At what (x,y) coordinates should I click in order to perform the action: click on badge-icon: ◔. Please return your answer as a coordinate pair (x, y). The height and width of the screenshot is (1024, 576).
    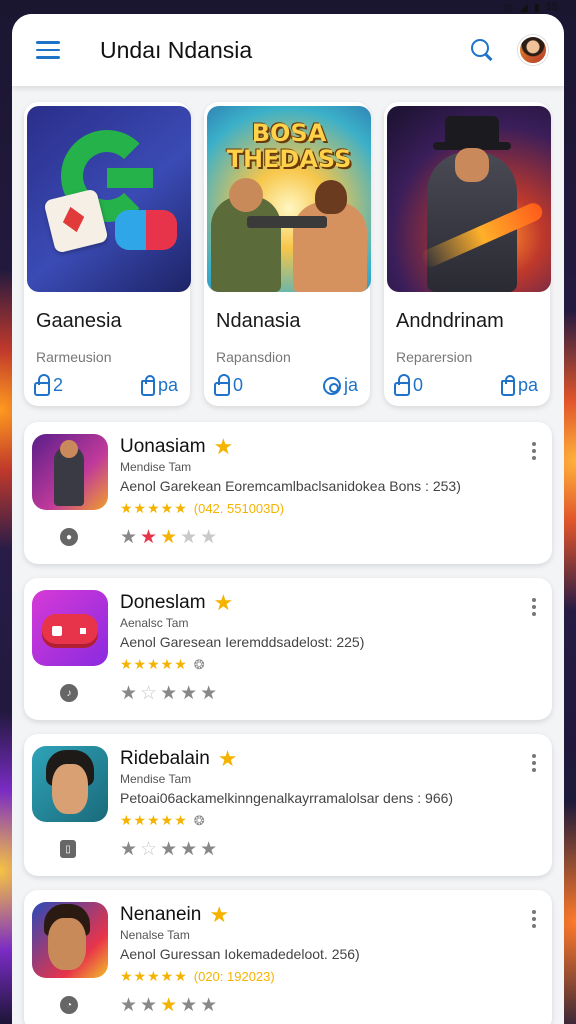
    Looking at the image, I should click on (69, 1005).